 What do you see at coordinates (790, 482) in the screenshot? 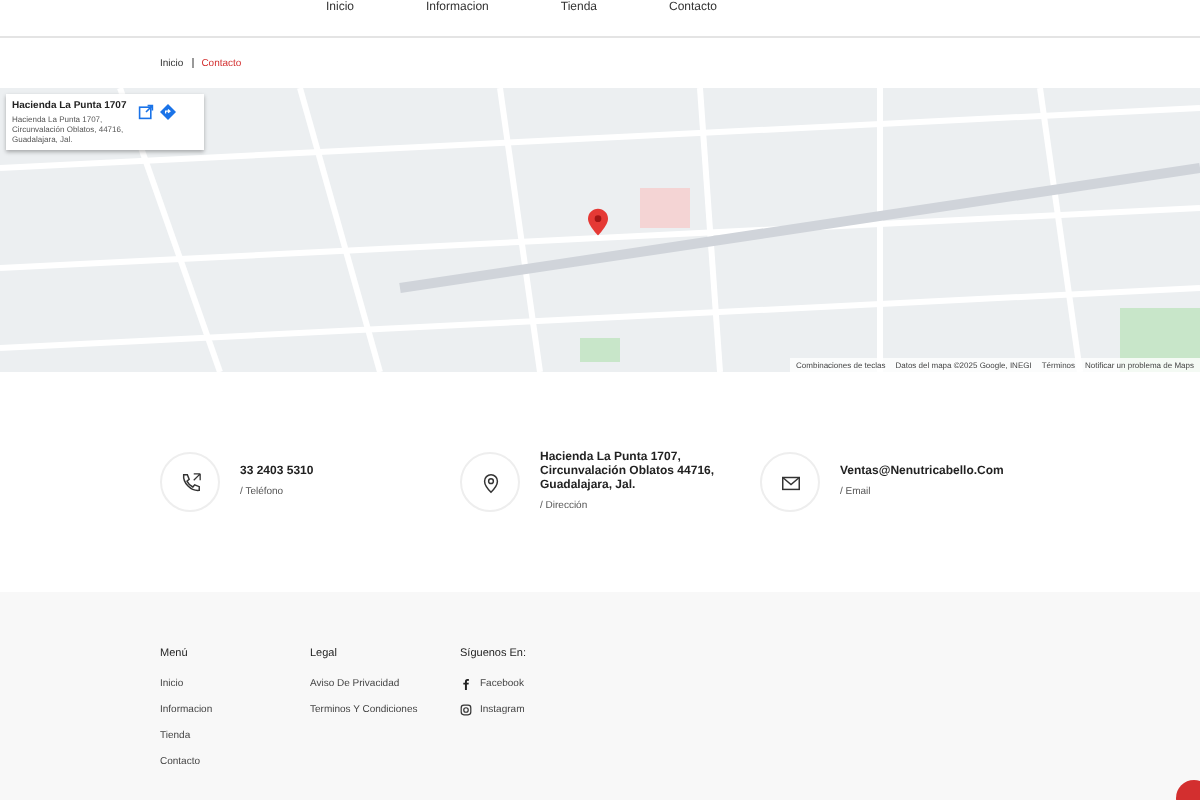
I see `envelope-icon` at bounding box center [790, 482].